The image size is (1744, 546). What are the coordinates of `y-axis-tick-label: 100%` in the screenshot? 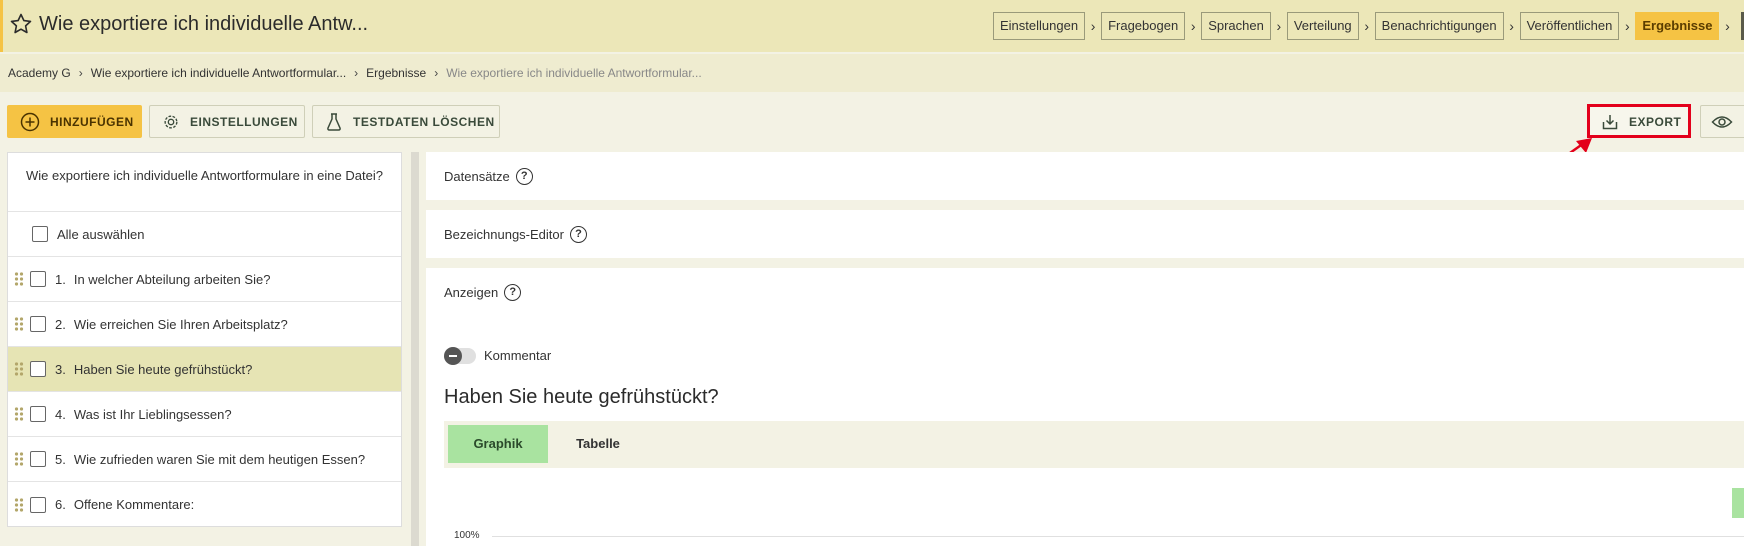 It's located at (467, 535).